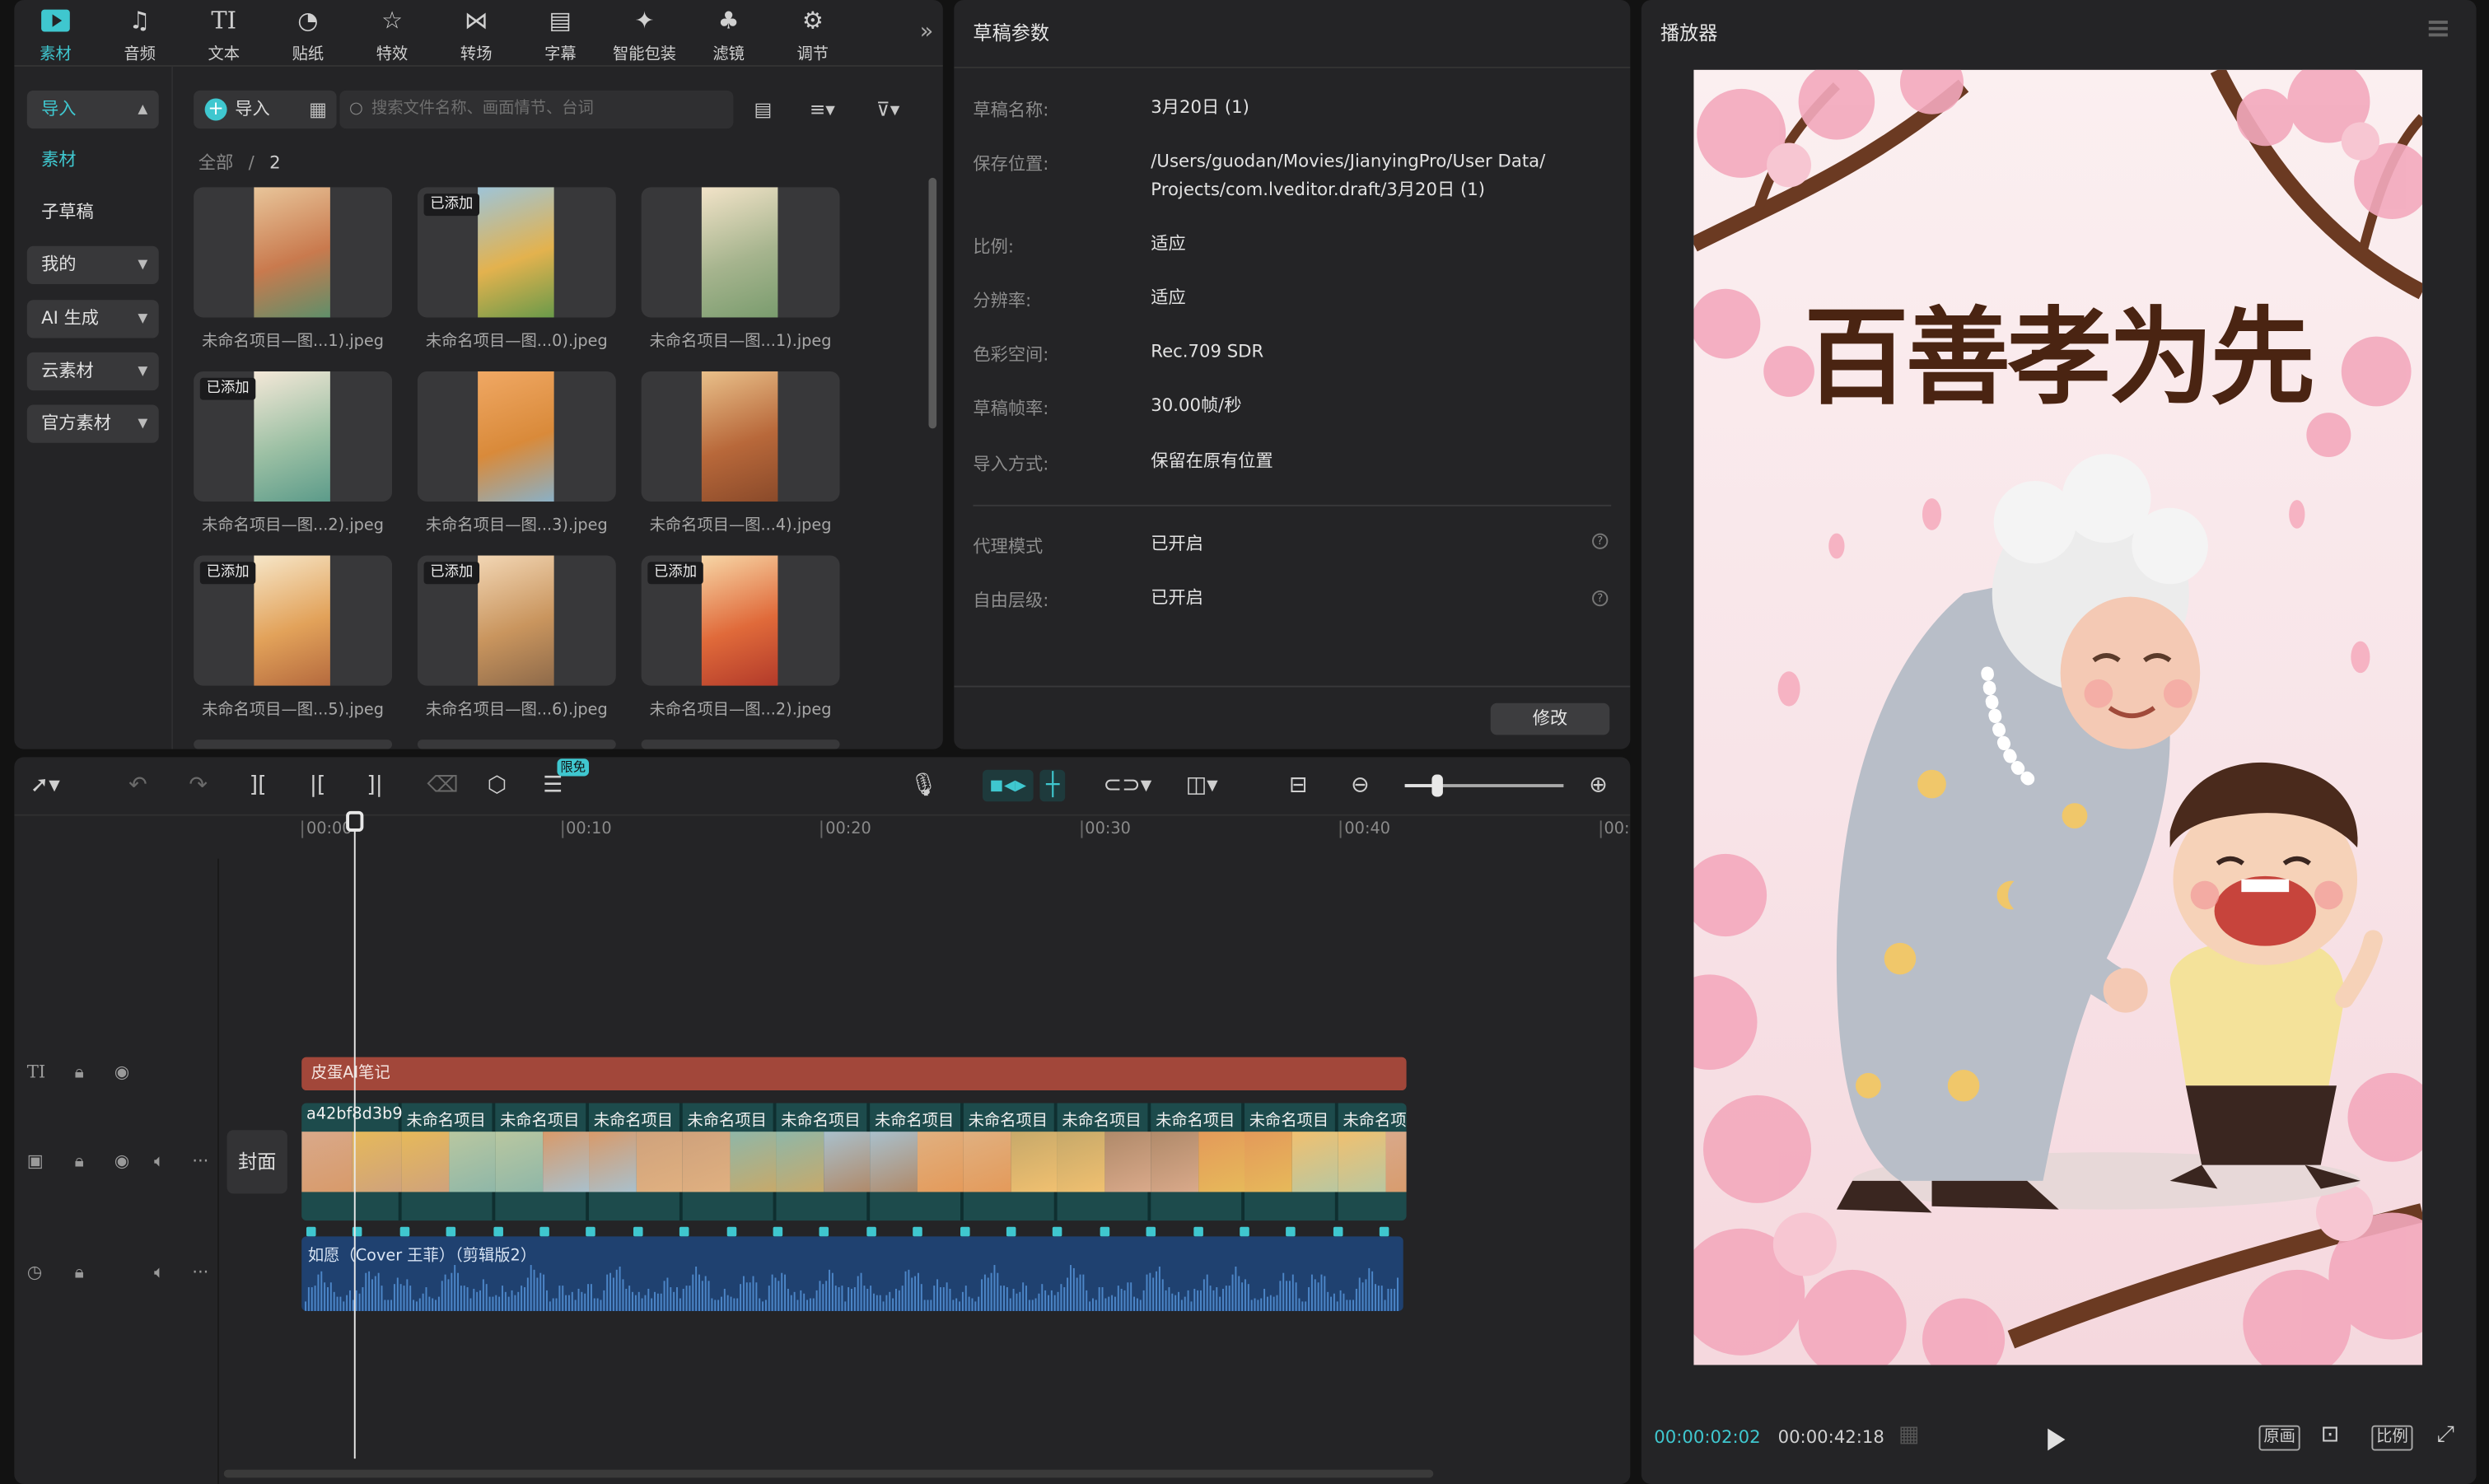 The width and height of the screenshot is (2489, 1484). I want to click on main-track-magnet-icon: ▪◂▸, so click(1007, 785).